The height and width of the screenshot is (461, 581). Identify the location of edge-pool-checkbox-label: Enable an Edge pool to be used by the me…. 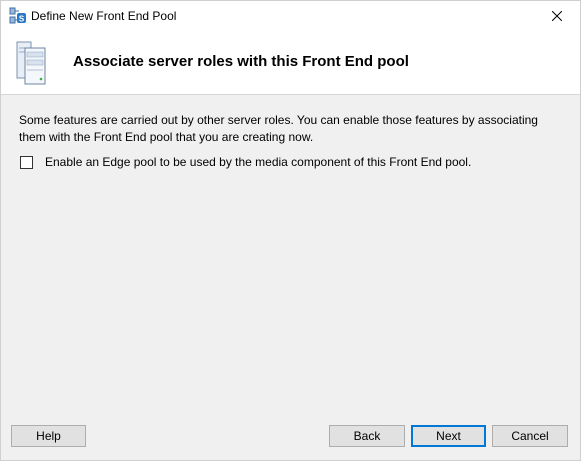
(258, 162).